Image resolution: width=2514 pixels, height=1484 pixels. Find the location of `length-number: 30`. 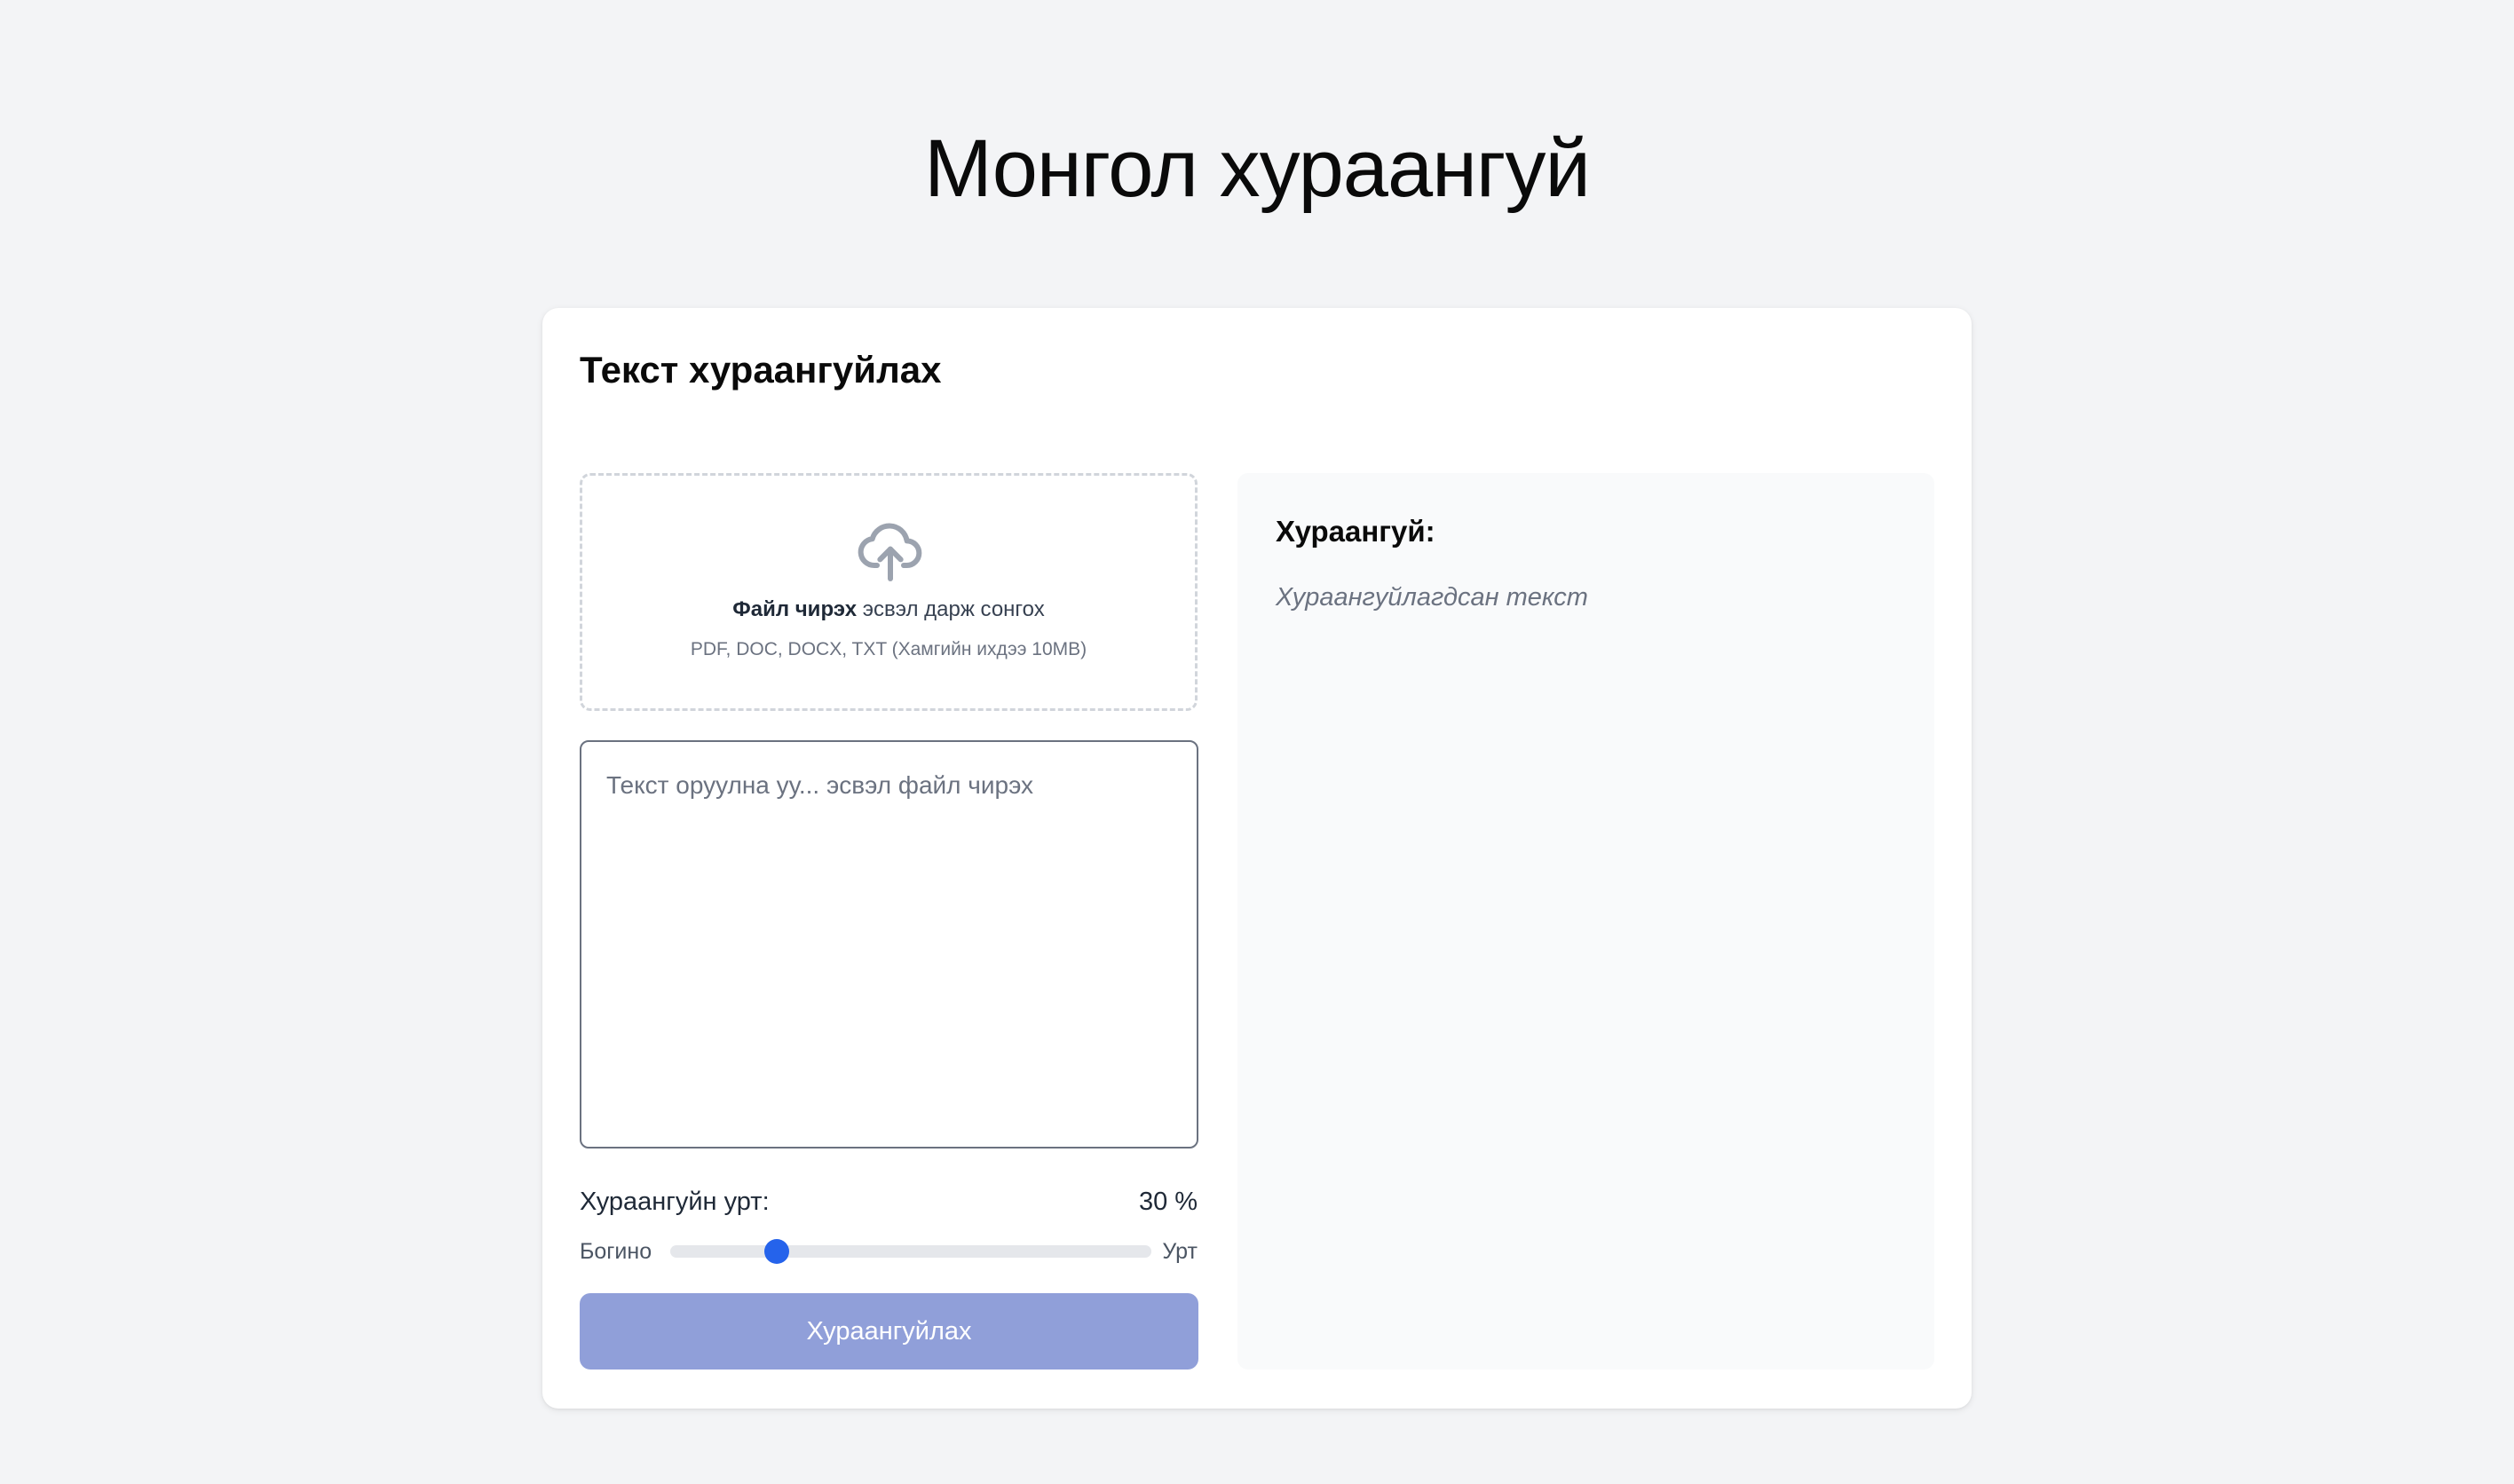

length-number: 30 is located at coordinates (1153, 1202).